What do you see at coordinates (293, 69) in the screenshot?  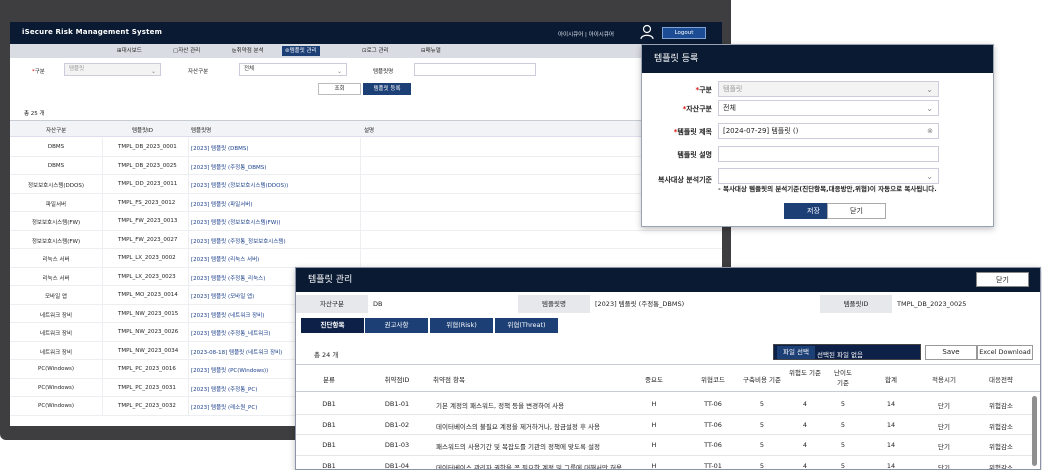 I see `filter-asset-select: 전체 ⌄` at bounding box center [293, 69].